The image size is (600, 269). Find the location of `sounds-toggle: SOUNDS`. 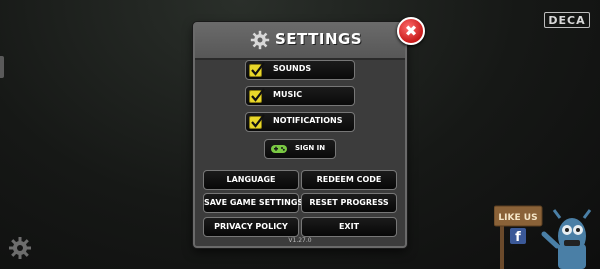

sounds-toggle: SOUNDS is located at coordinates (300, 70).